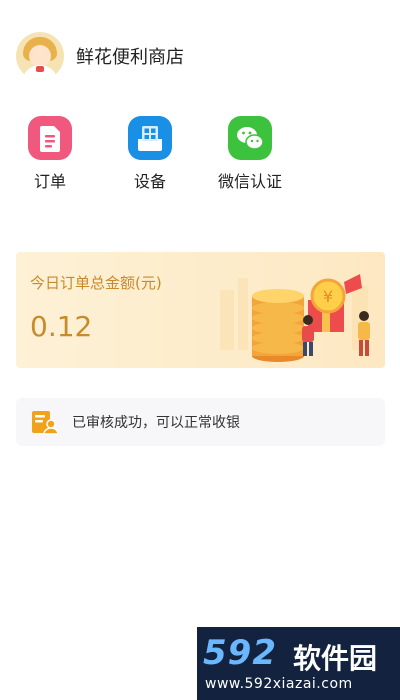 The image size is (400, 700). What do you see at coordinates (150, 138) in the screenshot?
I see `device-icon` at bounding box center [150, 138].